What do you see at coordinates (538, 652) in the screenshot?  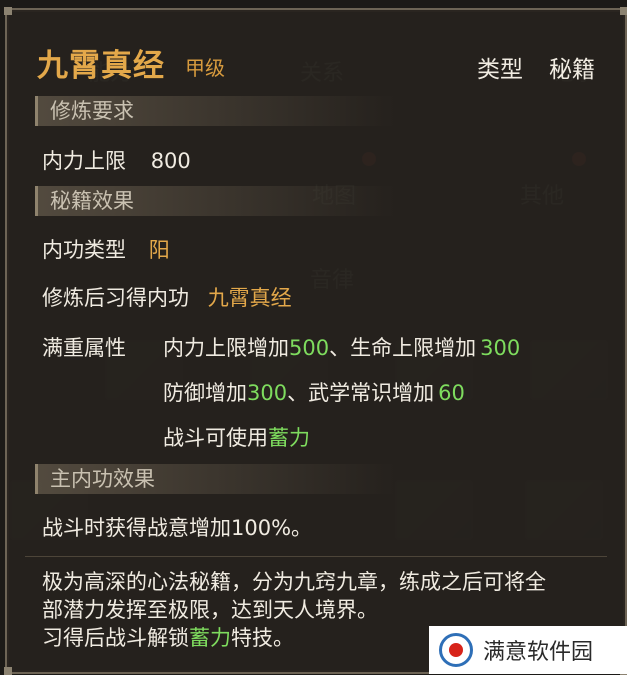 I see `watermark-text: 满意软件园` at bounding box center [538, 652].